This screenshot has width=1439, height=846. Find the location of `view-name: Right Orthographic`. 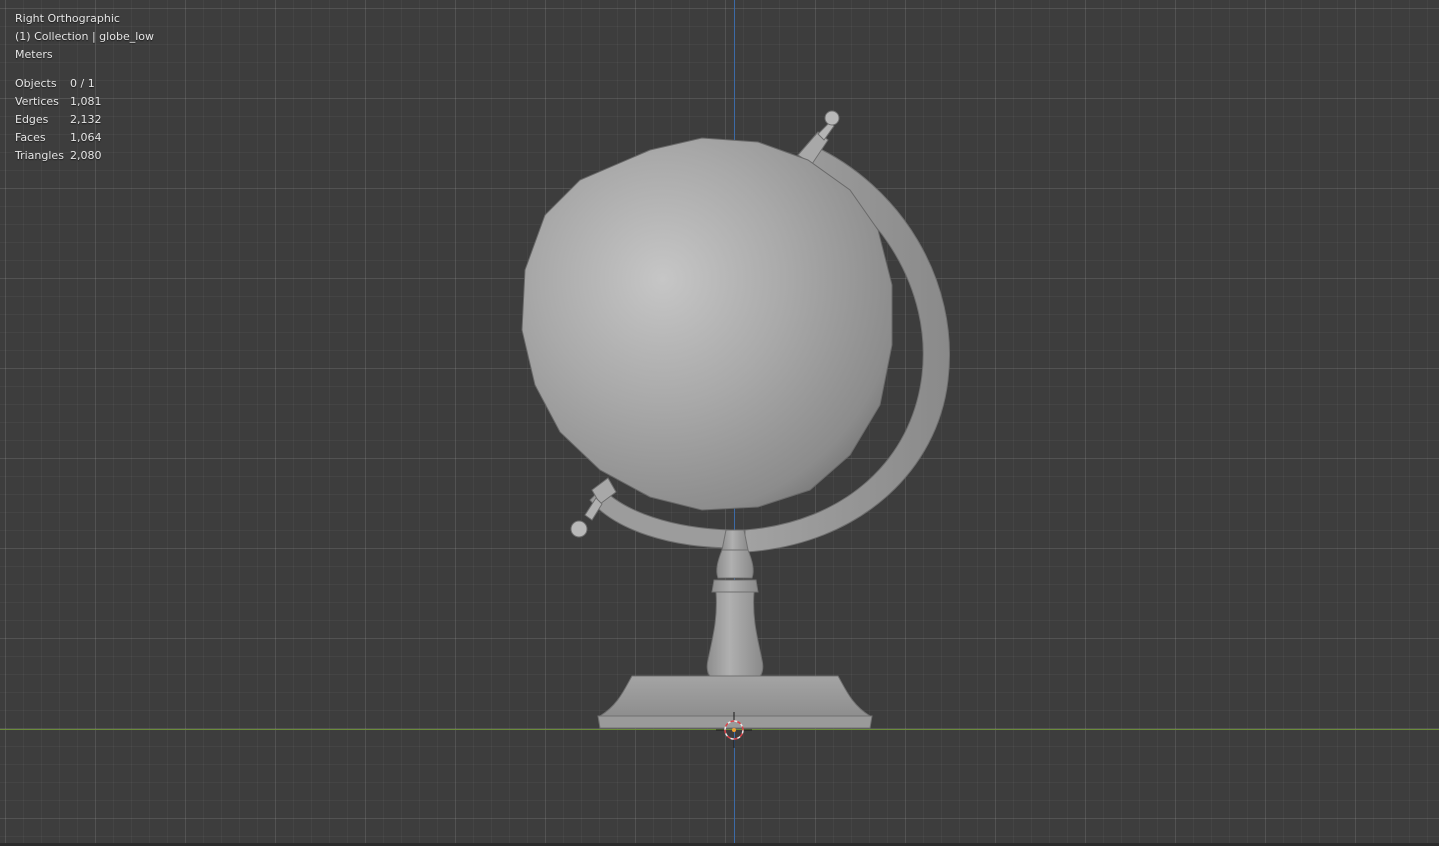

view-name: Right Orthographic is located at coordinates (67, 18).